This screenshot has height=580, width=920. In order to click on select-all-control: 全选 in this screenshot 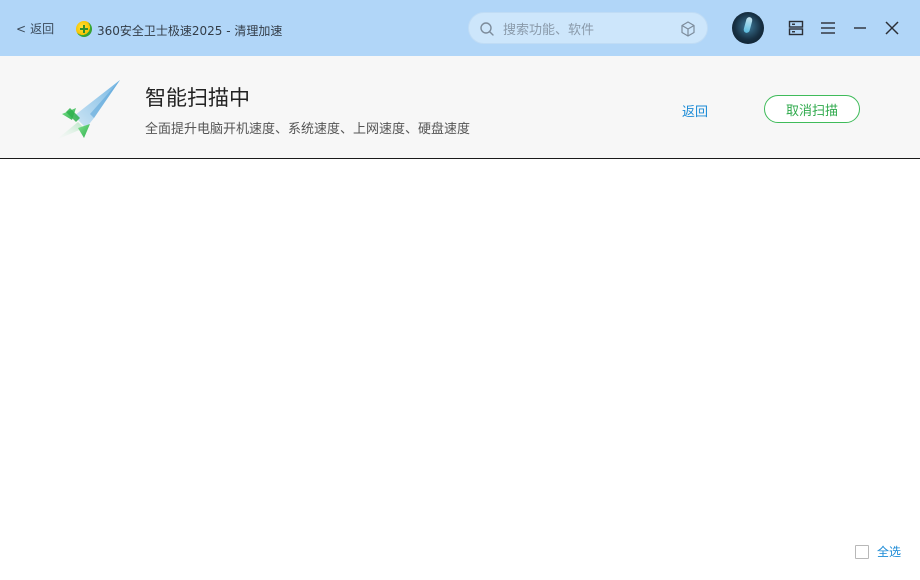, I will do `click(878, 551)`.